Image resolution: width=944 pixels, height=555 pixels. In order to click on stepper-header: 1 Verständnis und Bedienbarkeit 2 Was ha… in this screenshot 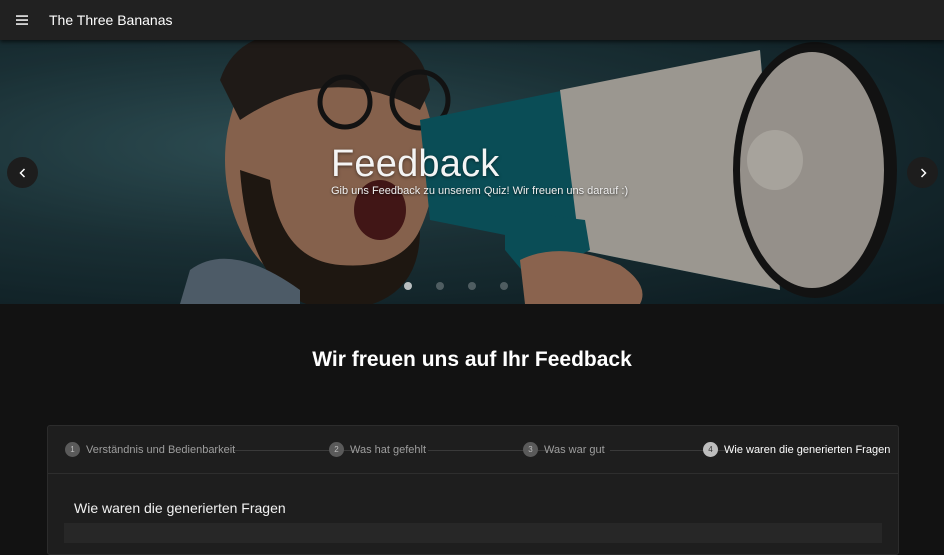, I will do `click(473, 450)`.